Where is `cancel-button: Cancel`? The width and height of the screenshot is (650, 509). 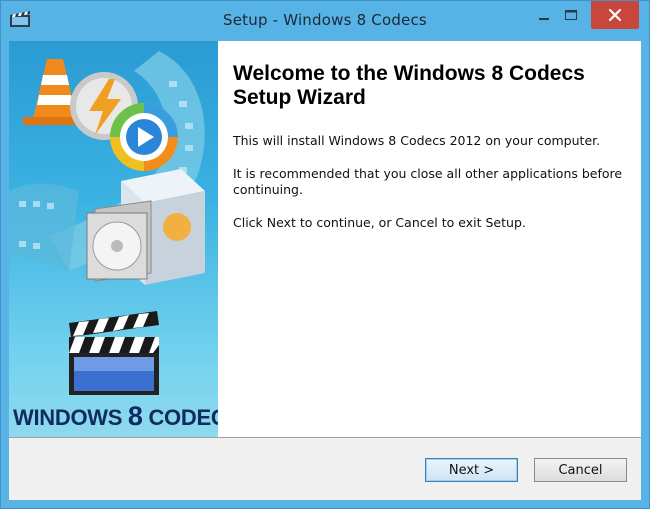
cancel-button: Cancel is located at coordinates (580, 470).